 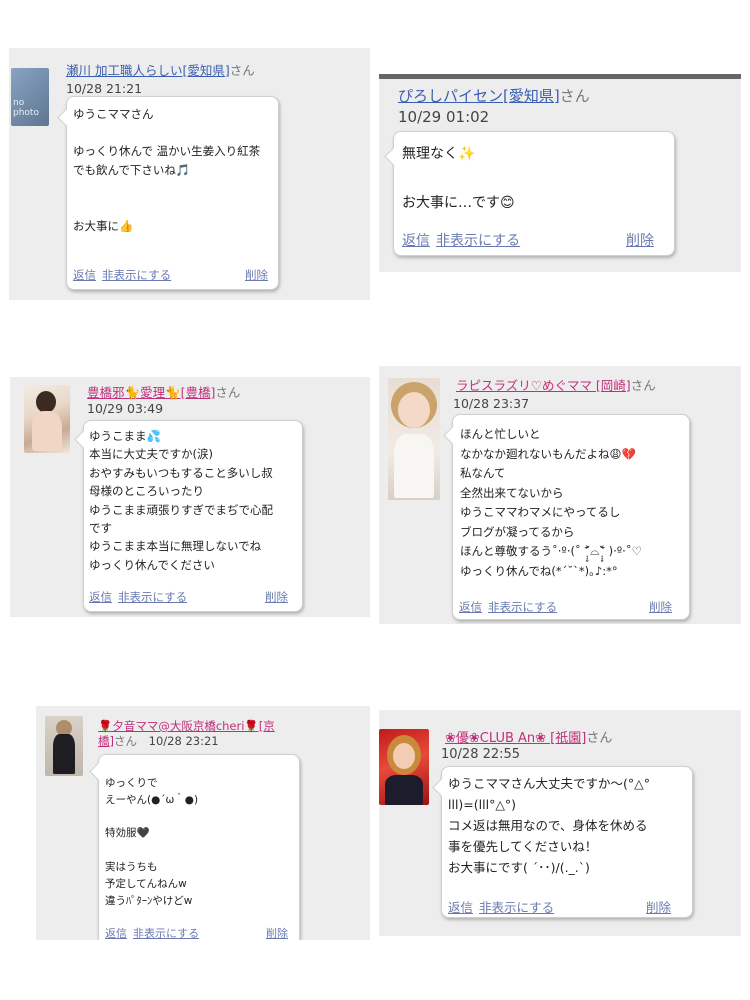 I want to click on timestamp: 10/28 23:21, so click(x=183, y=741).